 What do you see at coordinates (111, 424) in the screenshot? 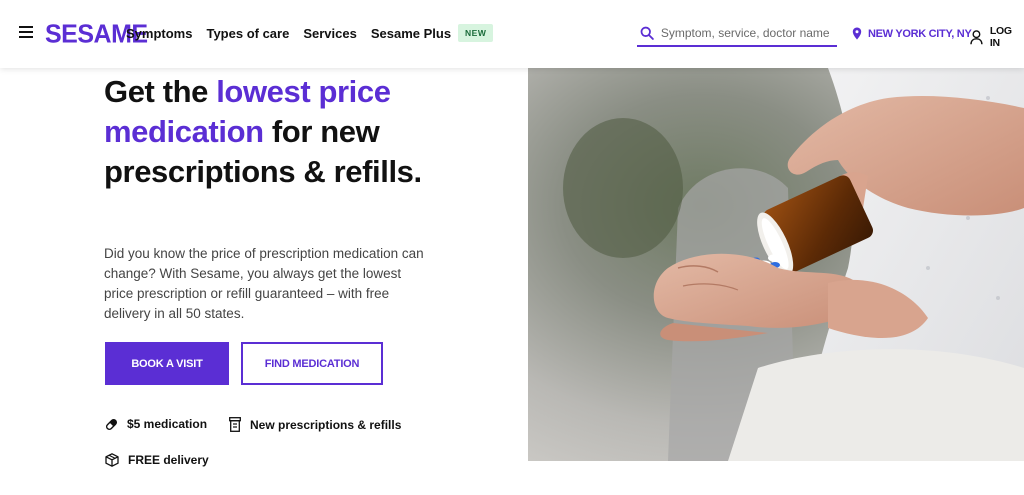
I see `pill-icon` at bounding box center [111, 424].